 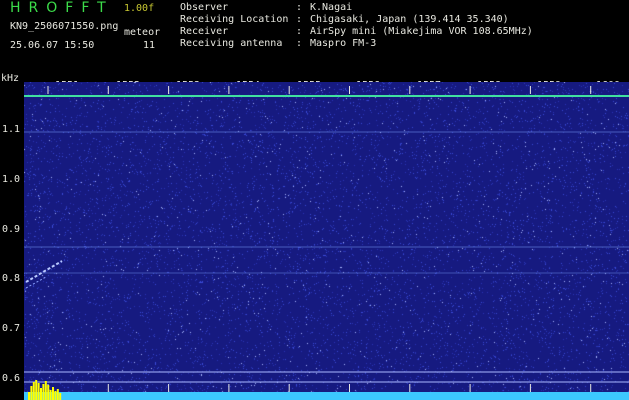 I want to click on info-key: Receiving Location, so click(x=234, y=19).